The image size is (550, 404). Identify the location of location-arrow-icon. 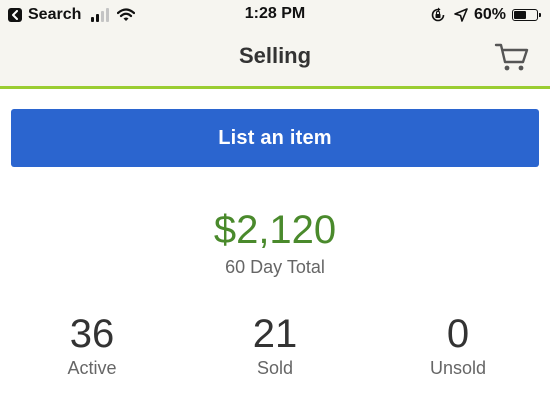
(461, 15).